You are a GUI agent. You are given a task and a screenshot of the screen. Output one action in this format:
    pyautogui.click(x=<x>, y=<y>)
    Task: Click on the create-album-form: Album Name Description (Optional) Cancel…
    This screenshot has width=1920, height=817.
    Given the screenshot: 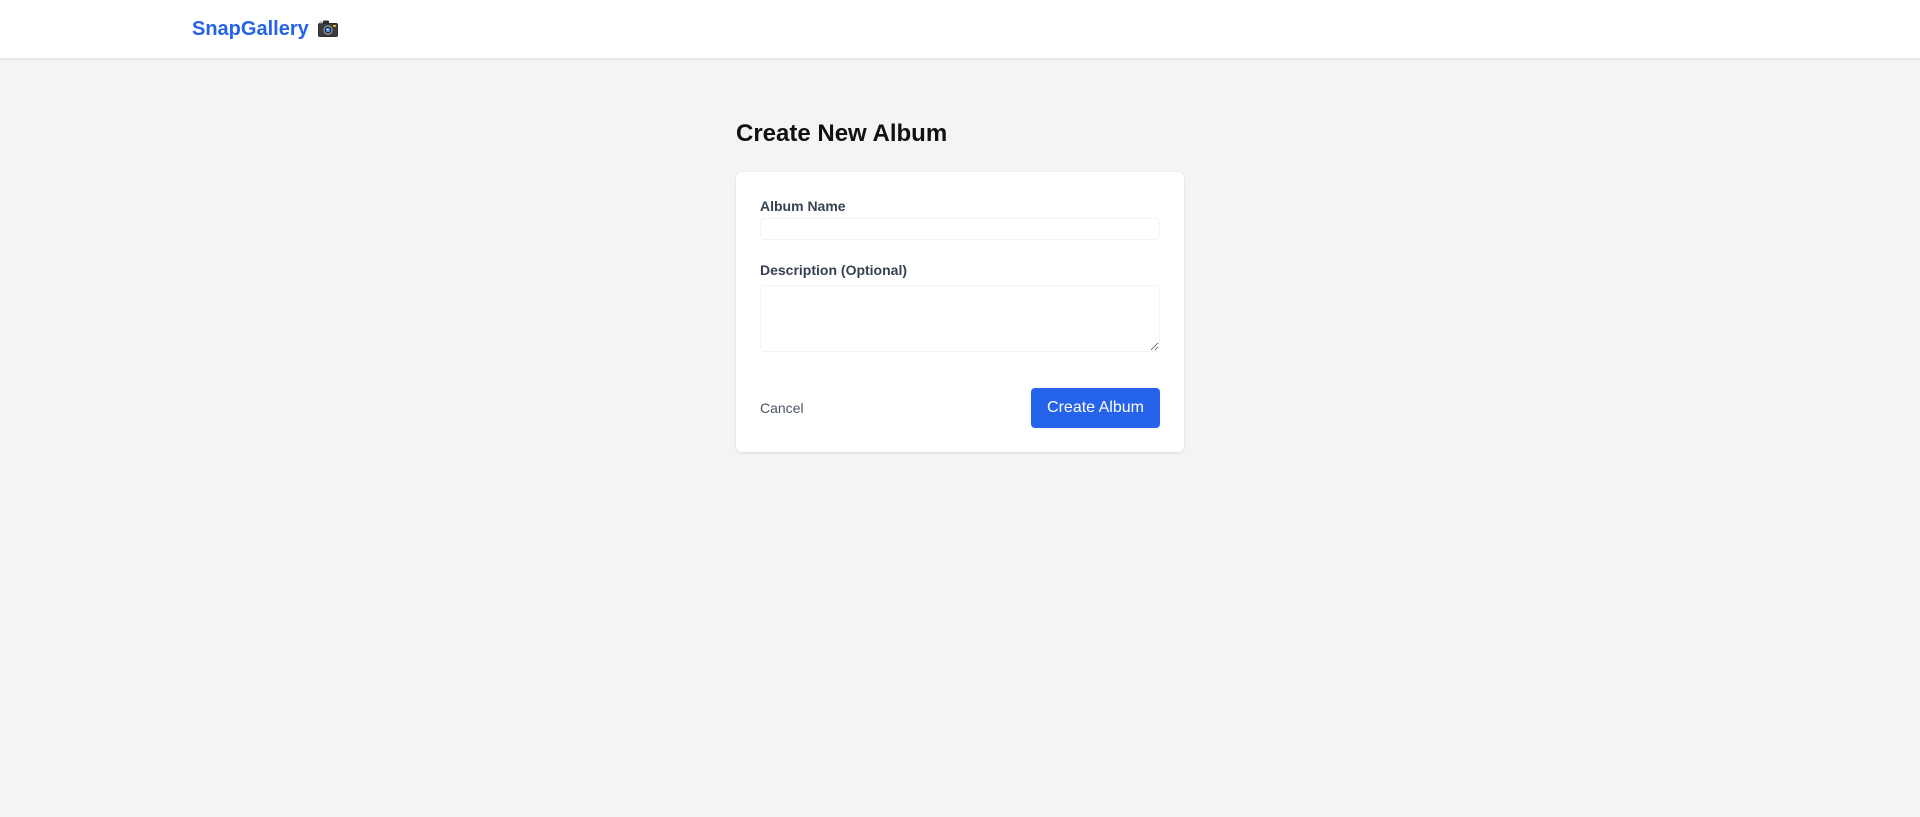 What is the action you would take?
    pyautogui.click(x=960, y=312)
    